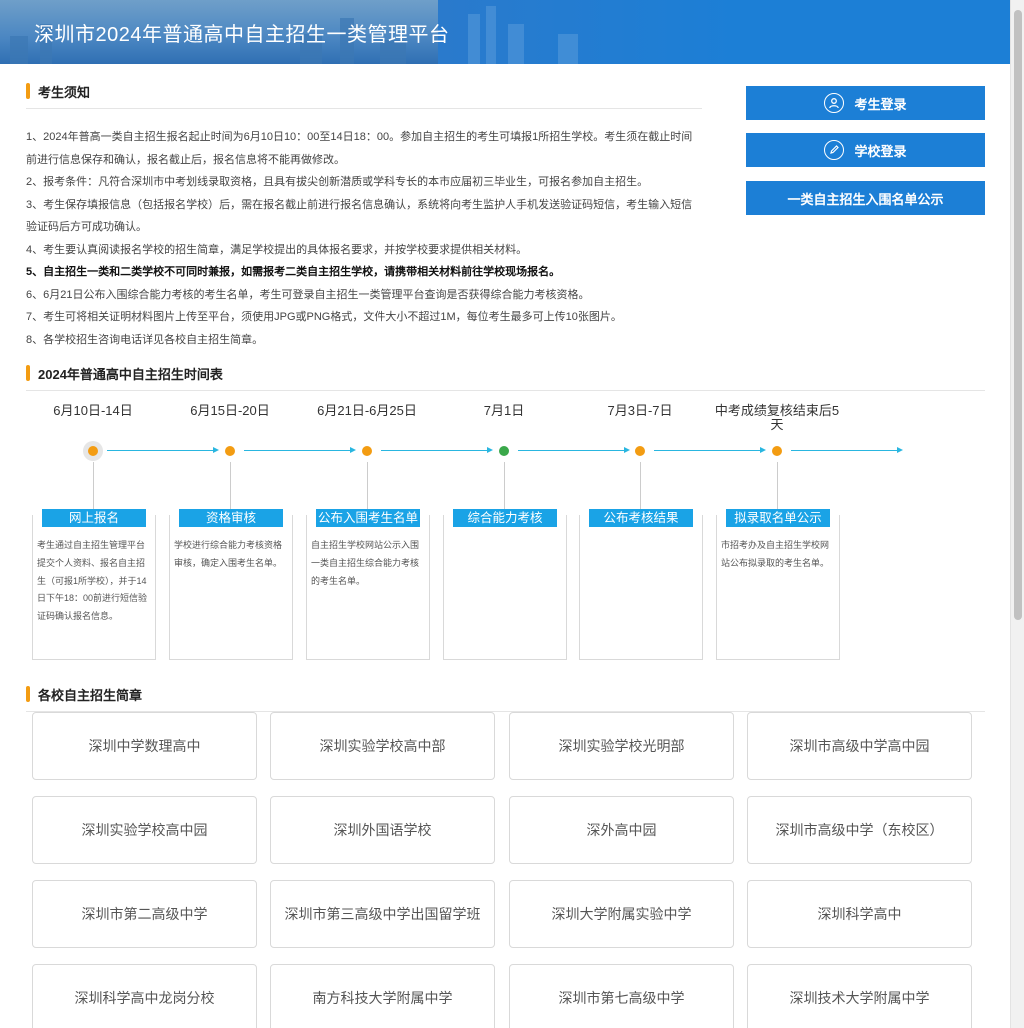  Describe the element at coordinates (382, 746) in the screenshot. I see `school-card: 深圳实验学校高中部` at that location.